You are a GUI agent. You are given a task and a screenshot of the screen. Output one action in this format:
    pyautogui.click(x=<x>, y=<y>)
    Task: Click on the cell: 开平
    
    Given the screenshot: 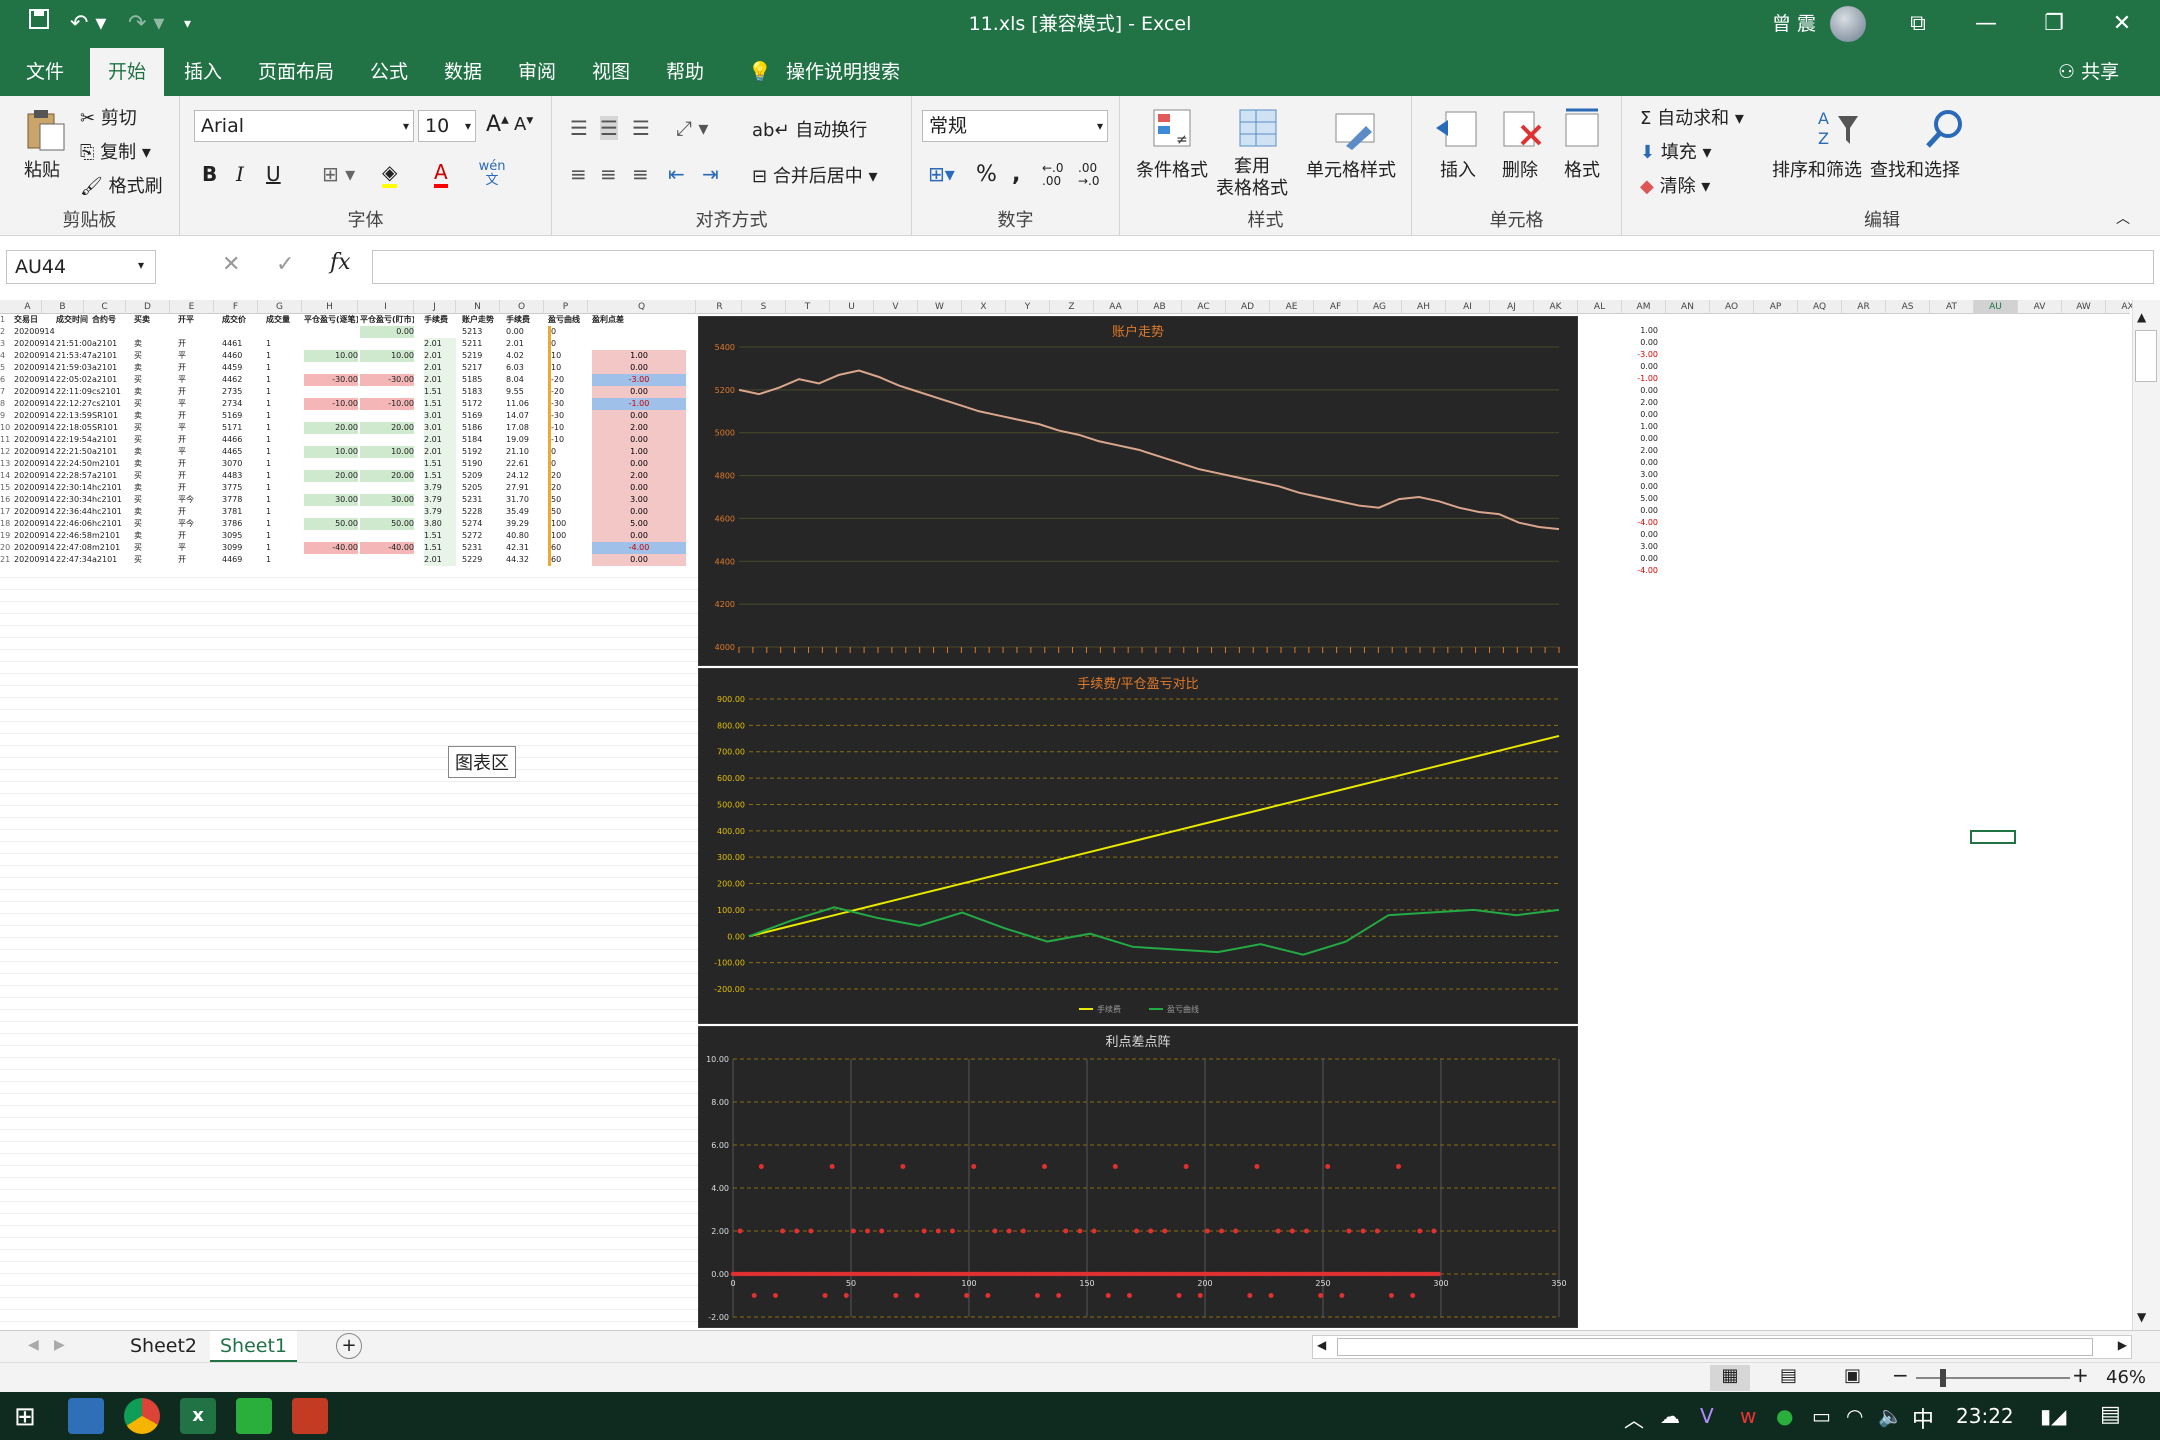 What is the action you would take?
    pyautogui.click(x=195, y=320)
    